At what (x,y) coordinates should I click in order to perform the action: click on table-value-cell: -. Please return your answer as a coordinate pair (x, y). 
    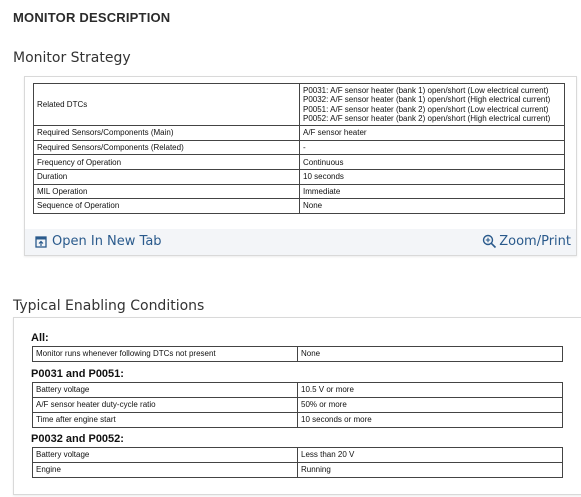
    Looking at the image, I should click on (432, 147).